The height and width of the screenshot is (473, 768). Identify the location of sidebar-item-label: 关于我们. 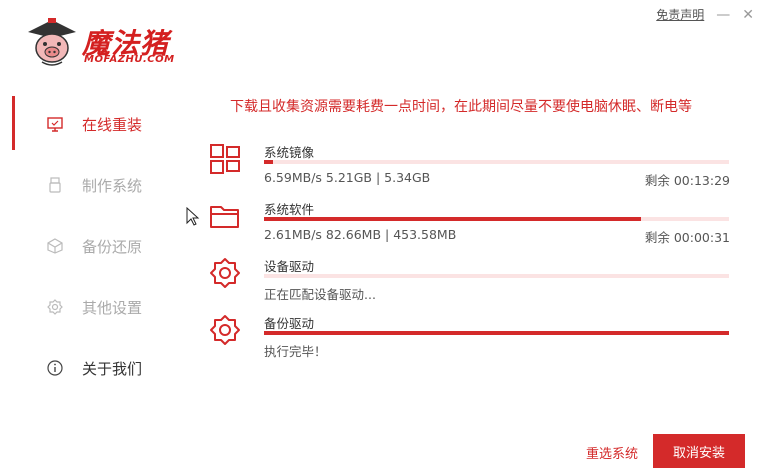
(112, 368).